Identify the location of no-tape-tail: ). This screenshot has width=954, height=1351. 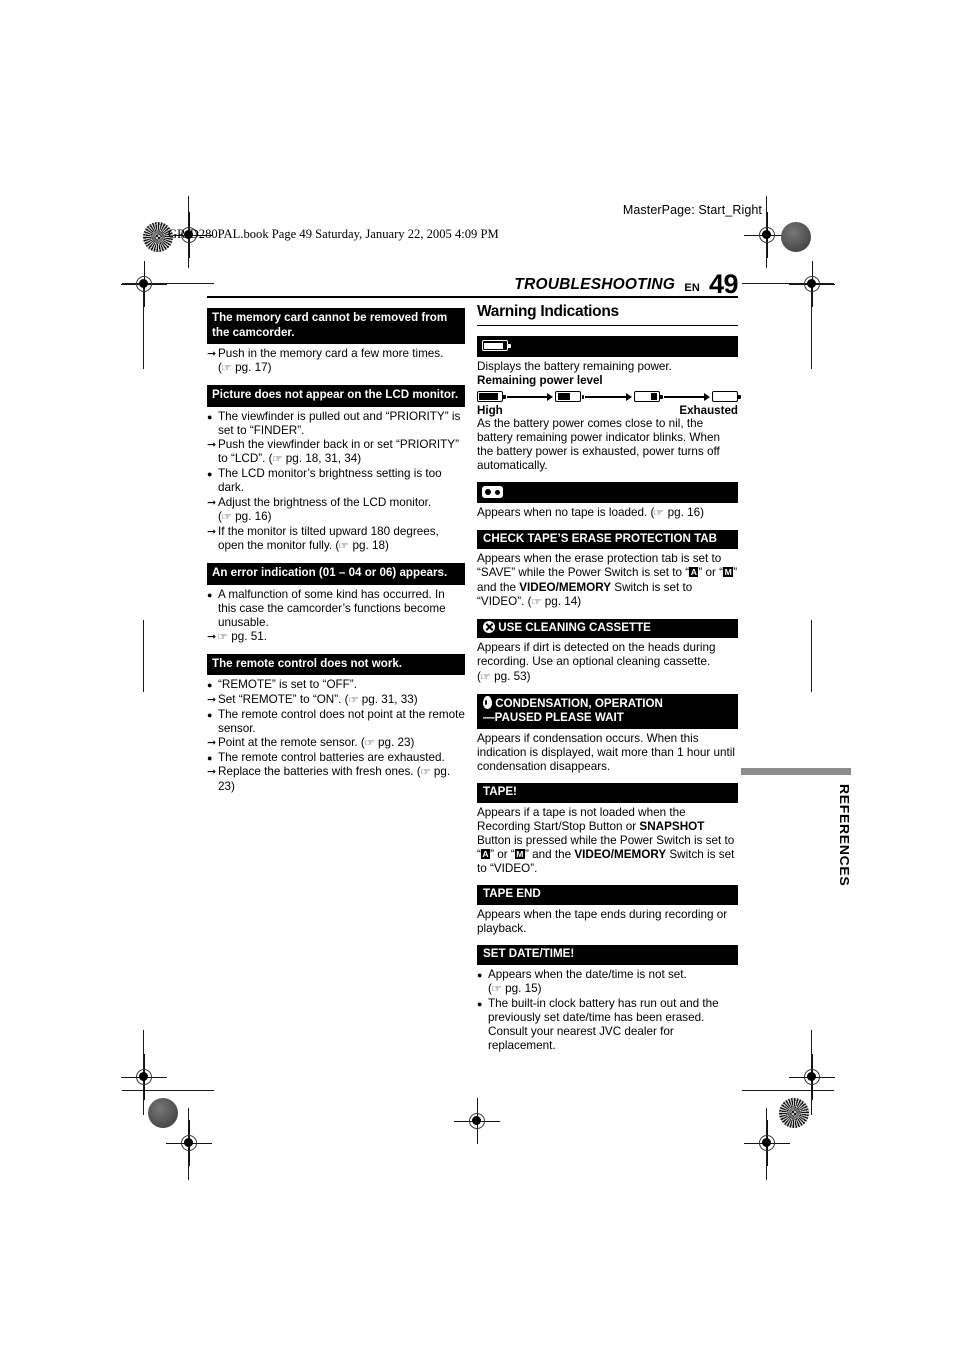
(702, 512).